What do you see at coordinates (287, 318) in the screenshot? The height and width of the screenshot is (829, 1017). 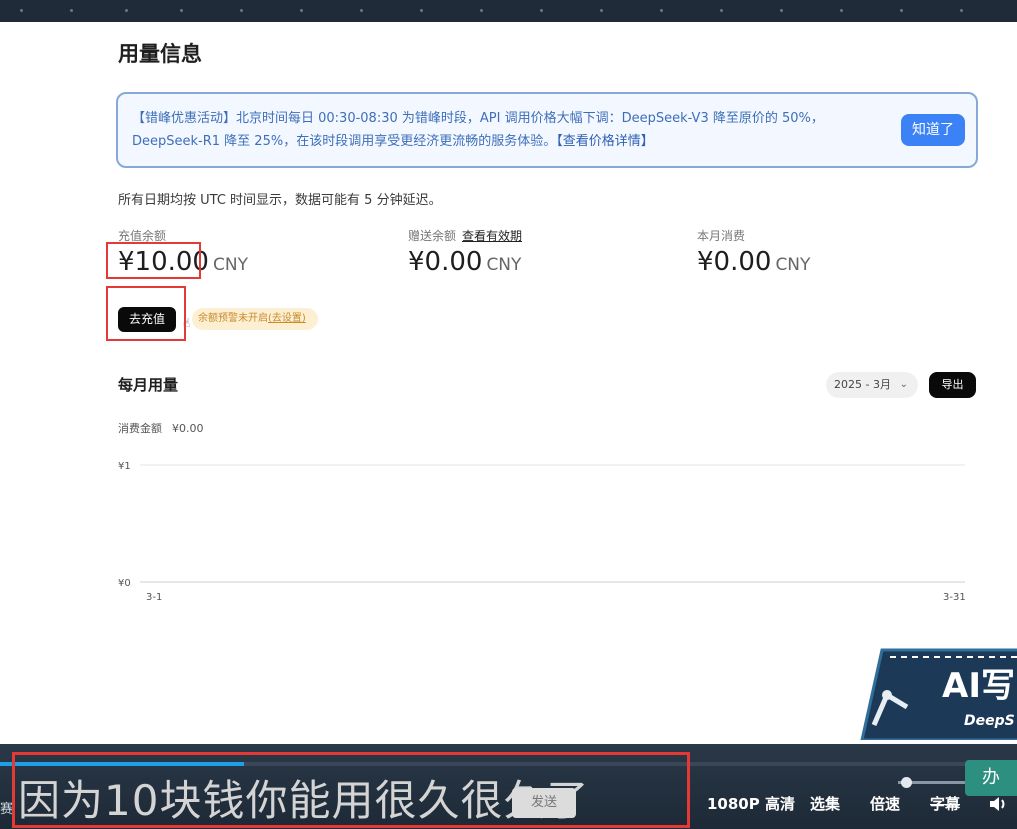 I see `alert-settings-link: (去设置)` at bounding box center [287, 318].